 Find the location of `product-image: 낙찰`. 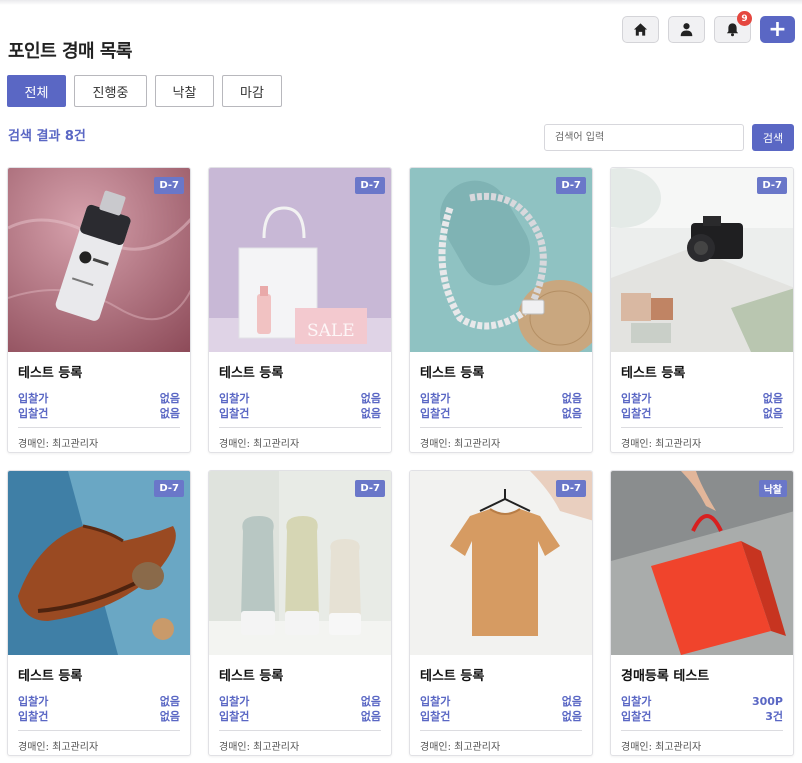

product-image: 낙찰 is located at coordinates (702, 563).